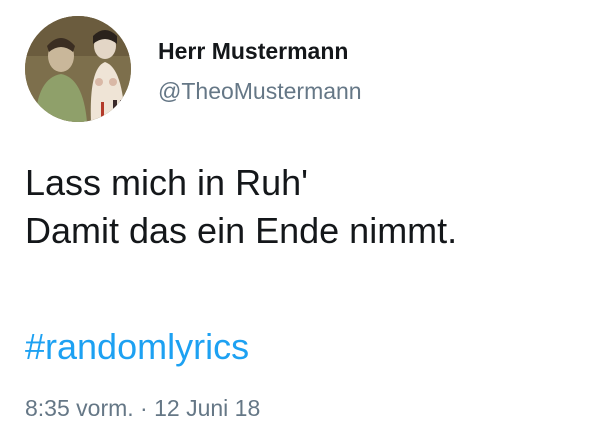 This screenshot has height=431, width=609. I want to click on author-display-name: Herr Mustermann, so click(253, 51).